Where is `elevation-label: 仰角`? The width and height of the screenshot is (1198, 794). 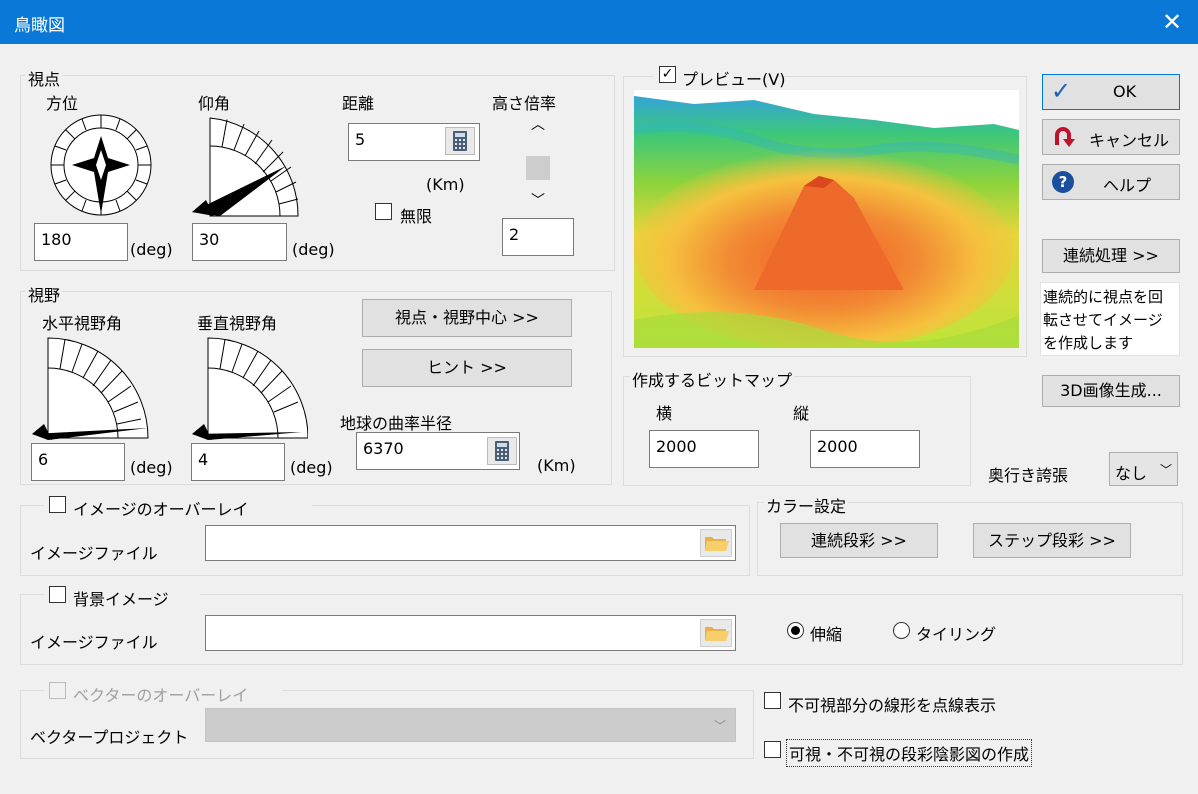
elevation-label: 仰角 is located at coordinates (214, 103).